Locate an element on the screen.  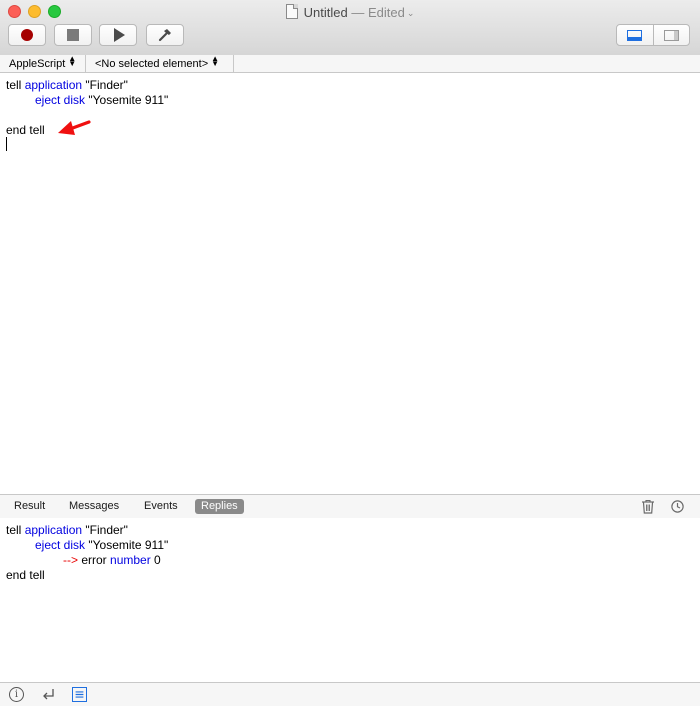
clock-icon is located at coordinates (677, 506).